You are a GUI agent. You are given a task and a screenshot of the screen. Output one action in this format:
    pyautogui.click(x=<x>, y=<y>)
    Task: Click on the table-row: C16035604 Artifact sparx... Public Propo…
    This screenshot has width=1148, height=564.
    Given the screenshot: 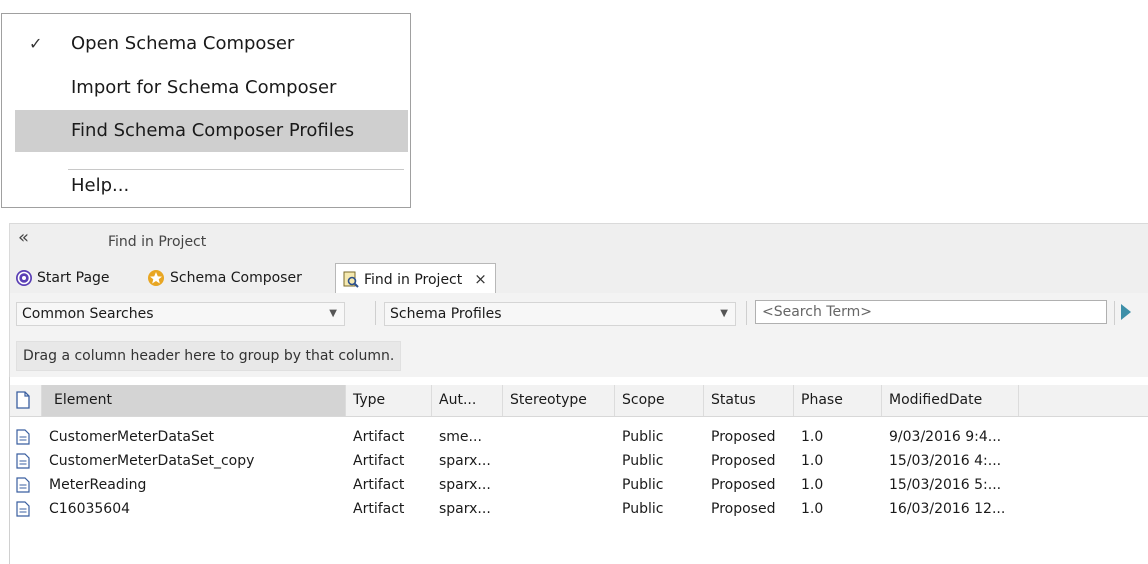 What is the action you would take?
    pyautogui.click(x=579, y=509)
    